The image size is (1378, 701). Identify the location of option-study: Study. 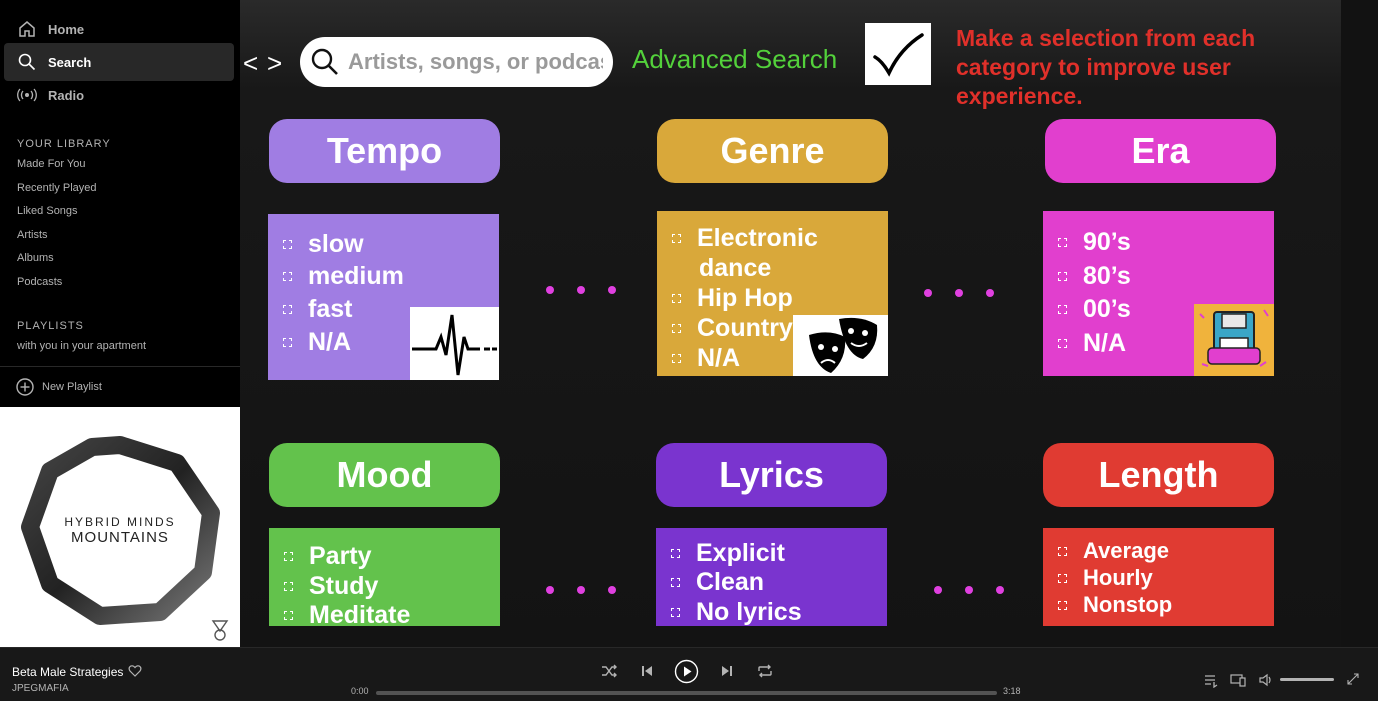
(331, 586).